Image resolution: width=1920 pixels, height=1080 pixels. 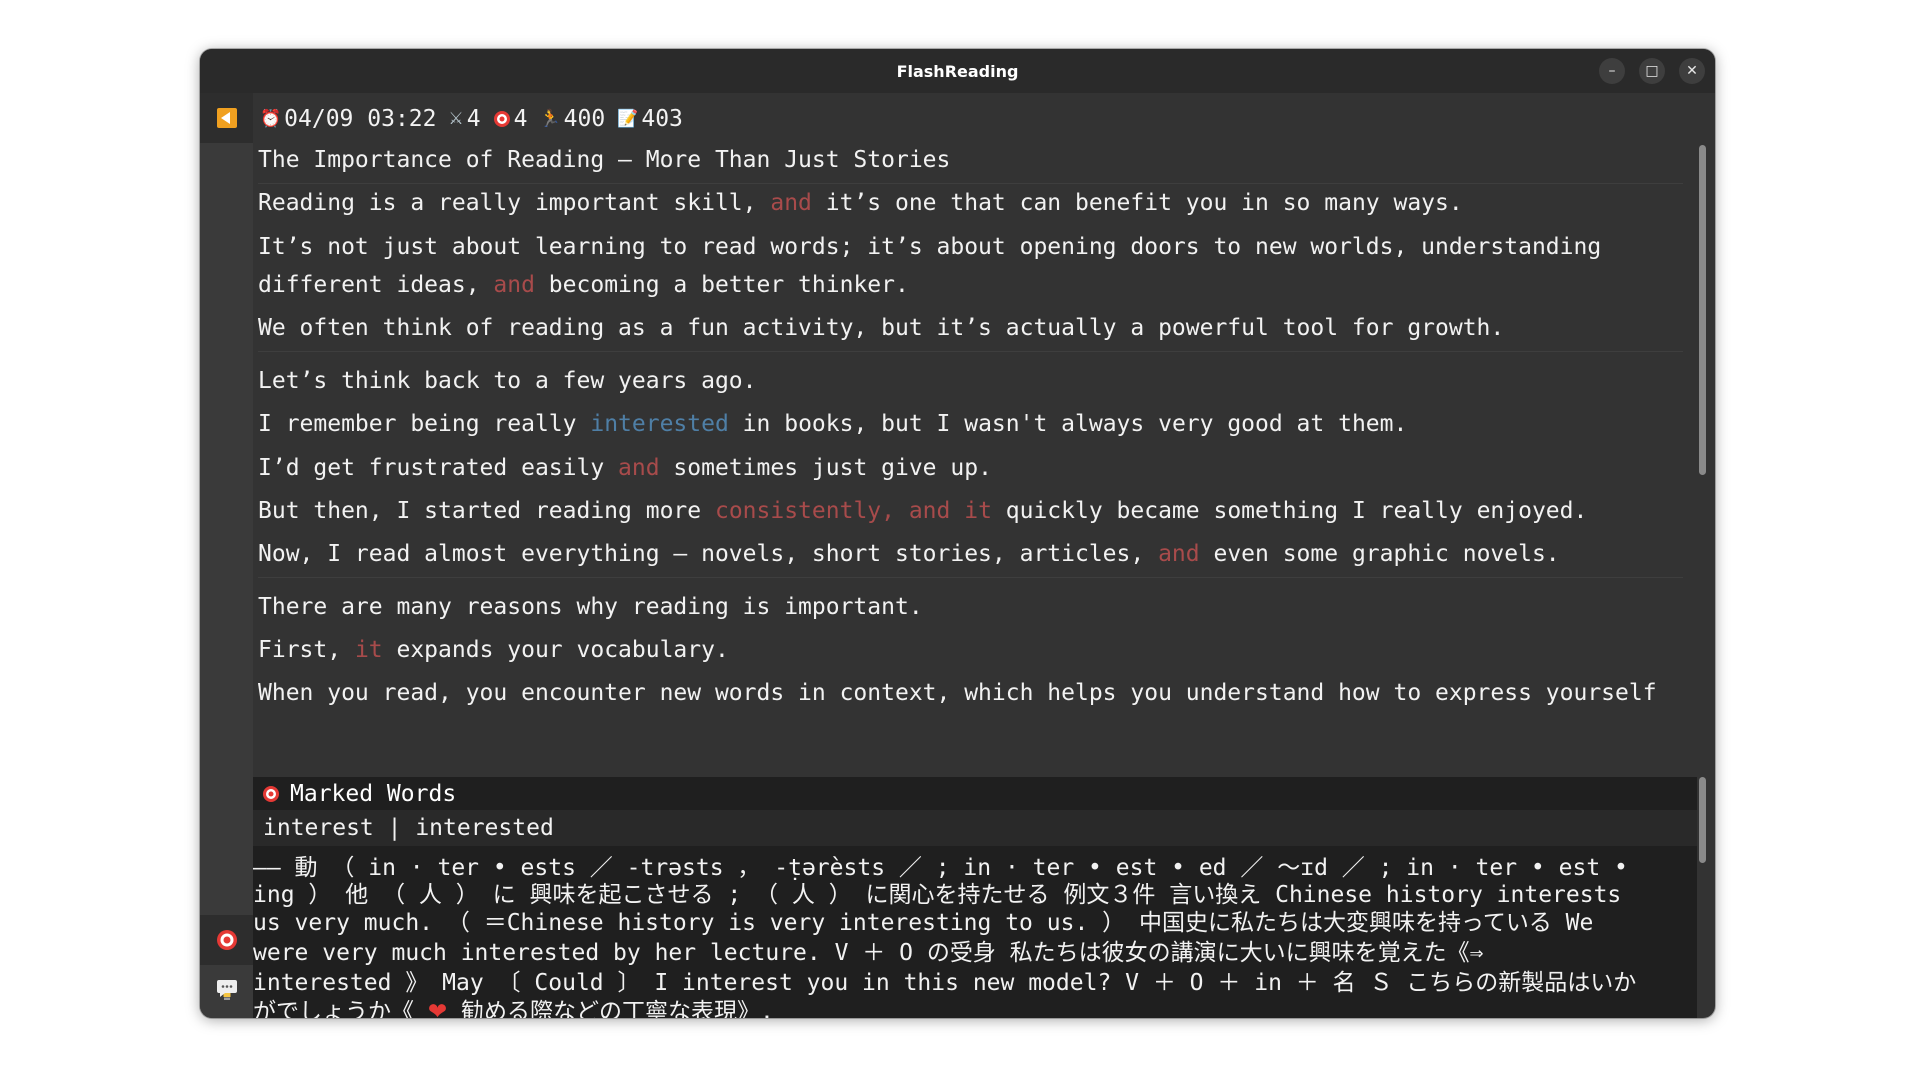 I want to click on minimize-button: –, so click(x=1612, y=71).